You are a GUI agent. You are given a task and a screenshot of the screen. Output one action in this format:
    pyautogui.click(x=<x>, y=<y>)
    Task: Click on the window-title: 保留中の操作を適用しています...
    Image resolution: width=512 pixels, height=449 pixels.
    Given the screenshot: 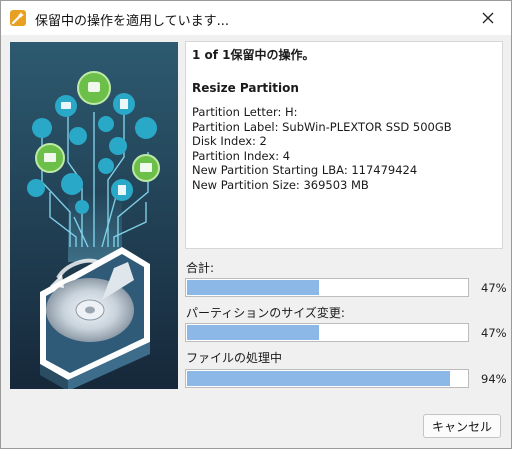 What is the action you would take?
    pyautogui.click(x=132, y=21)
    